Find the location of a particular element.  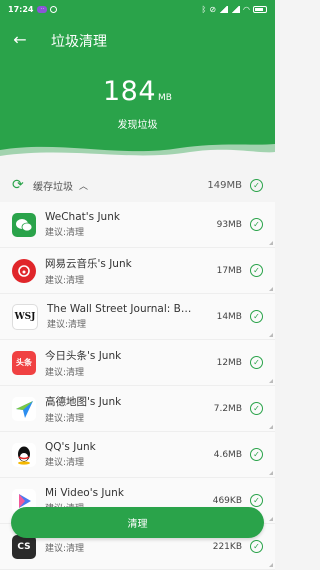

sync-icon is located at coordinates (54, 9).